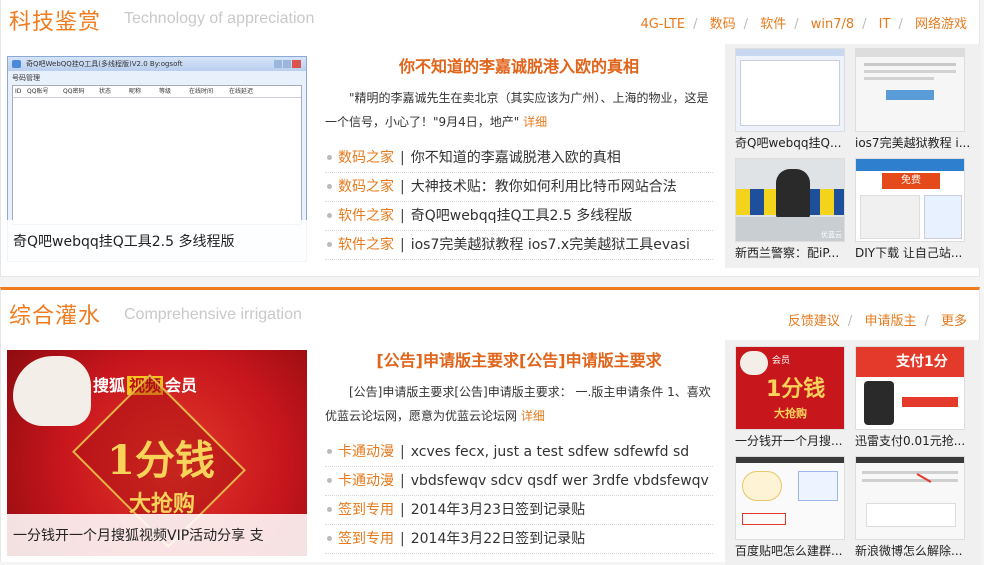  What do you see at coordinates (662, 24) in the screenshot?
I see `nav-link-4g-lte: 4G-LTE` at bounding box center [662, 24].